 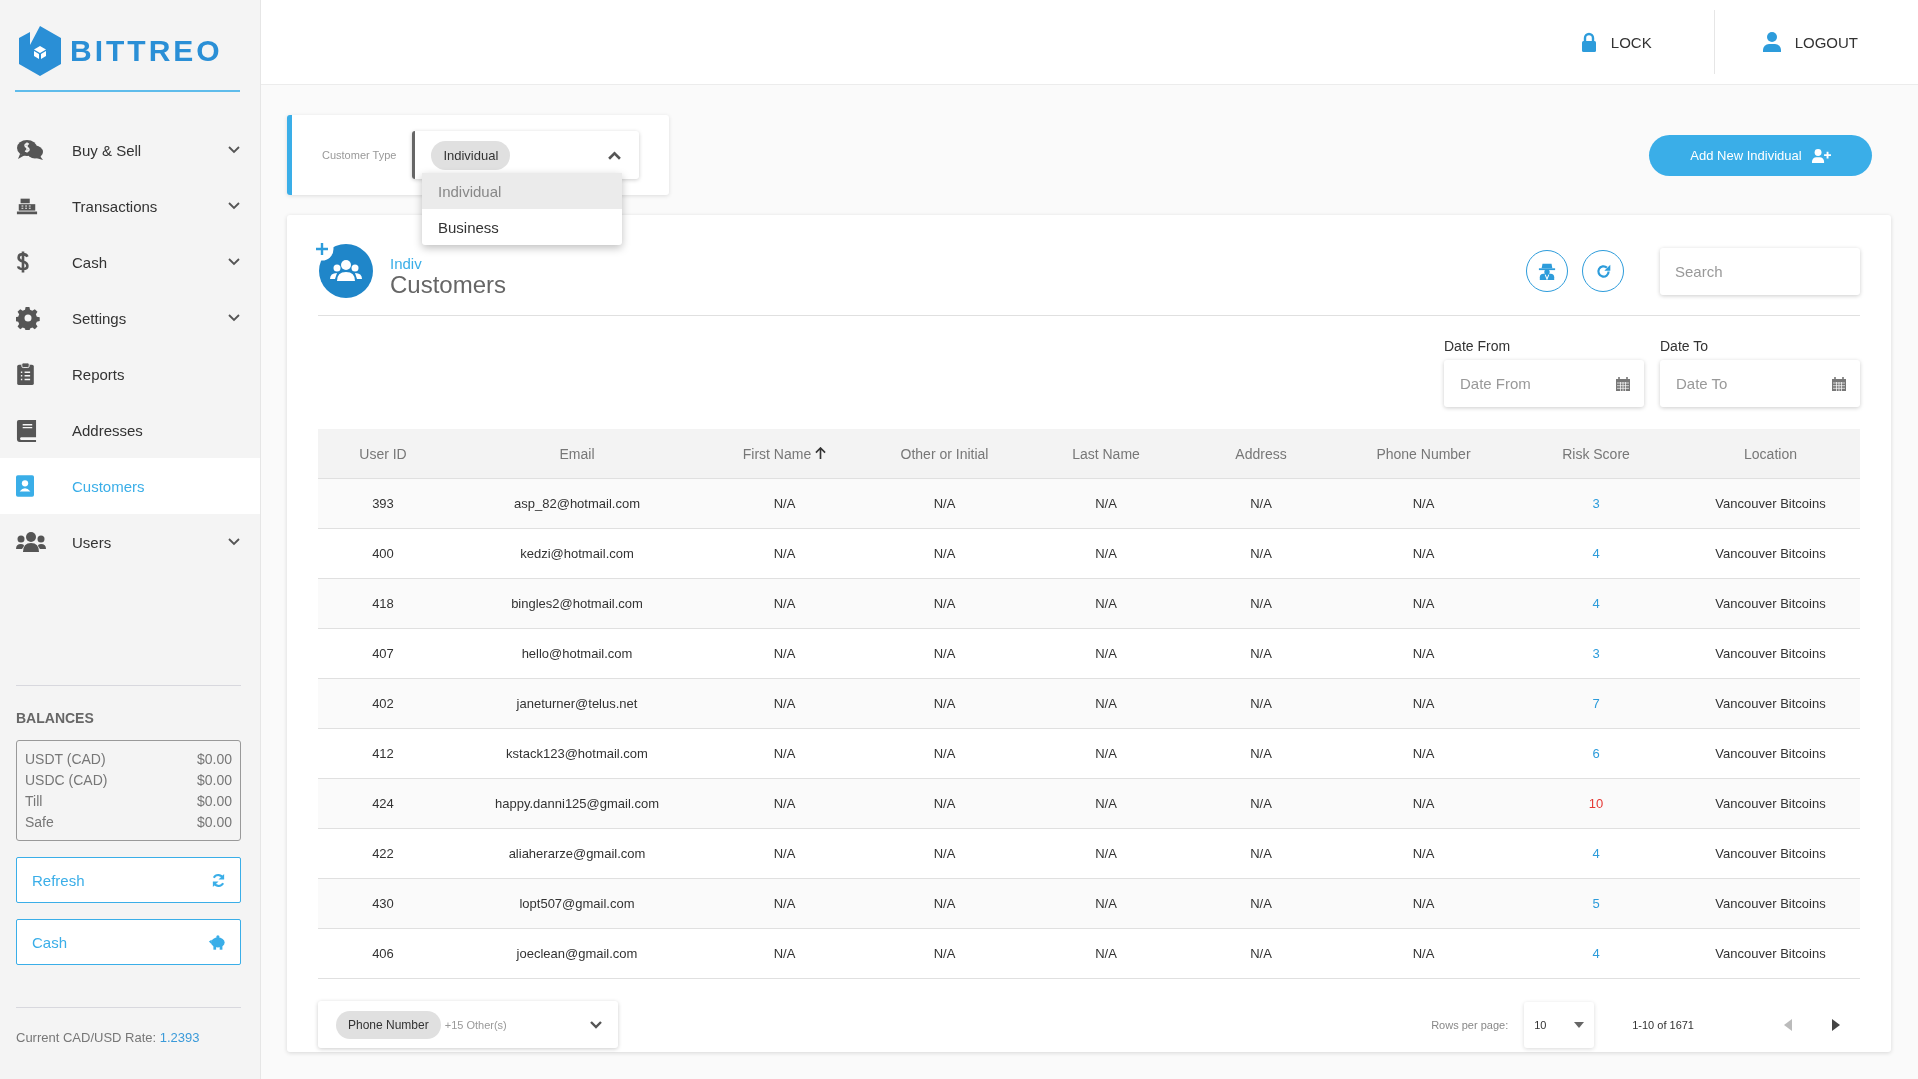 What do you see at coordinates (784, 453) in the screenshot?
I see `column-header: First Name` at bounding box center [784, 453].